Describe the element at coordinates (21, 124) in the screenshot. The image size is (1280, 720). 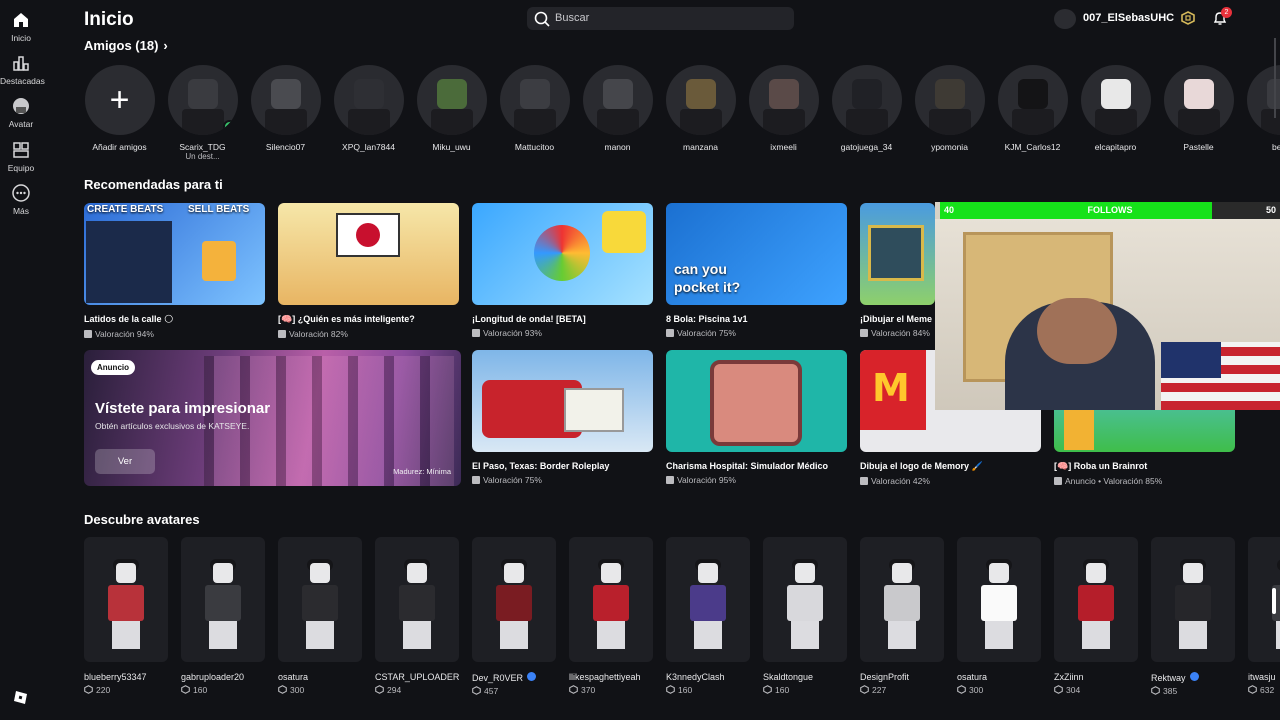
I see `sidebar-item-label: Avatar` at that location.